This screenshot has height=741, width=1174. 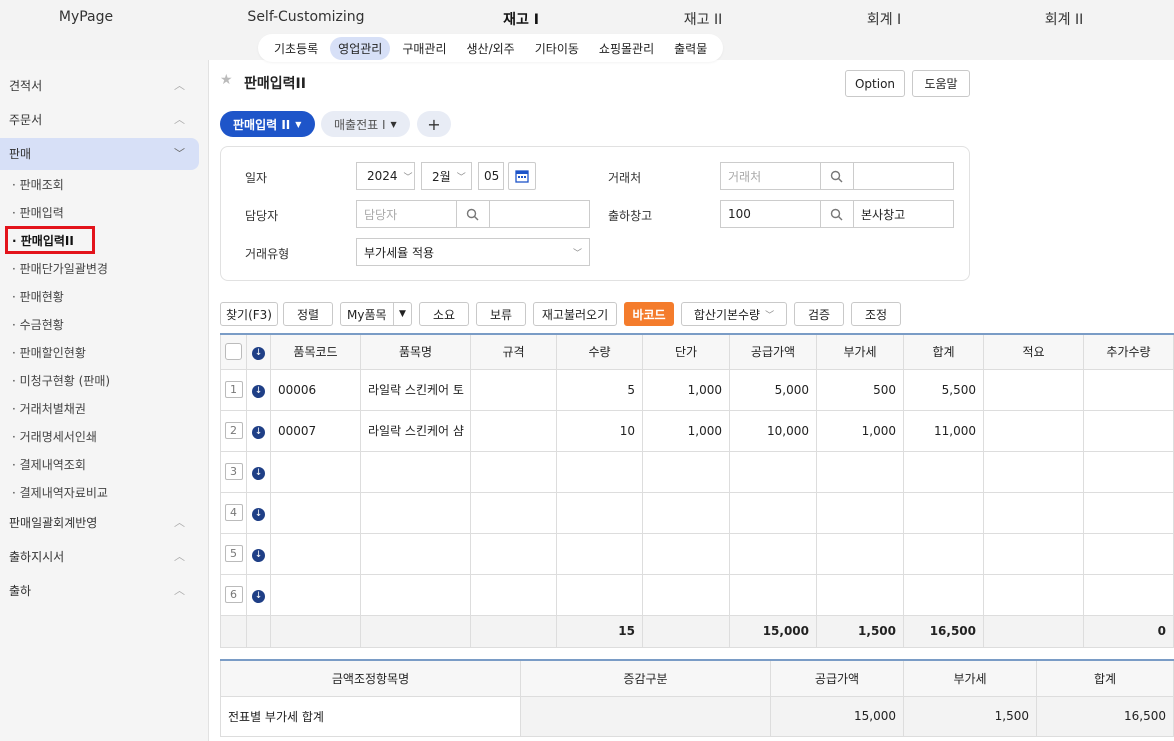 I want to click on star-icon: ★, so click(x=226, y=80).